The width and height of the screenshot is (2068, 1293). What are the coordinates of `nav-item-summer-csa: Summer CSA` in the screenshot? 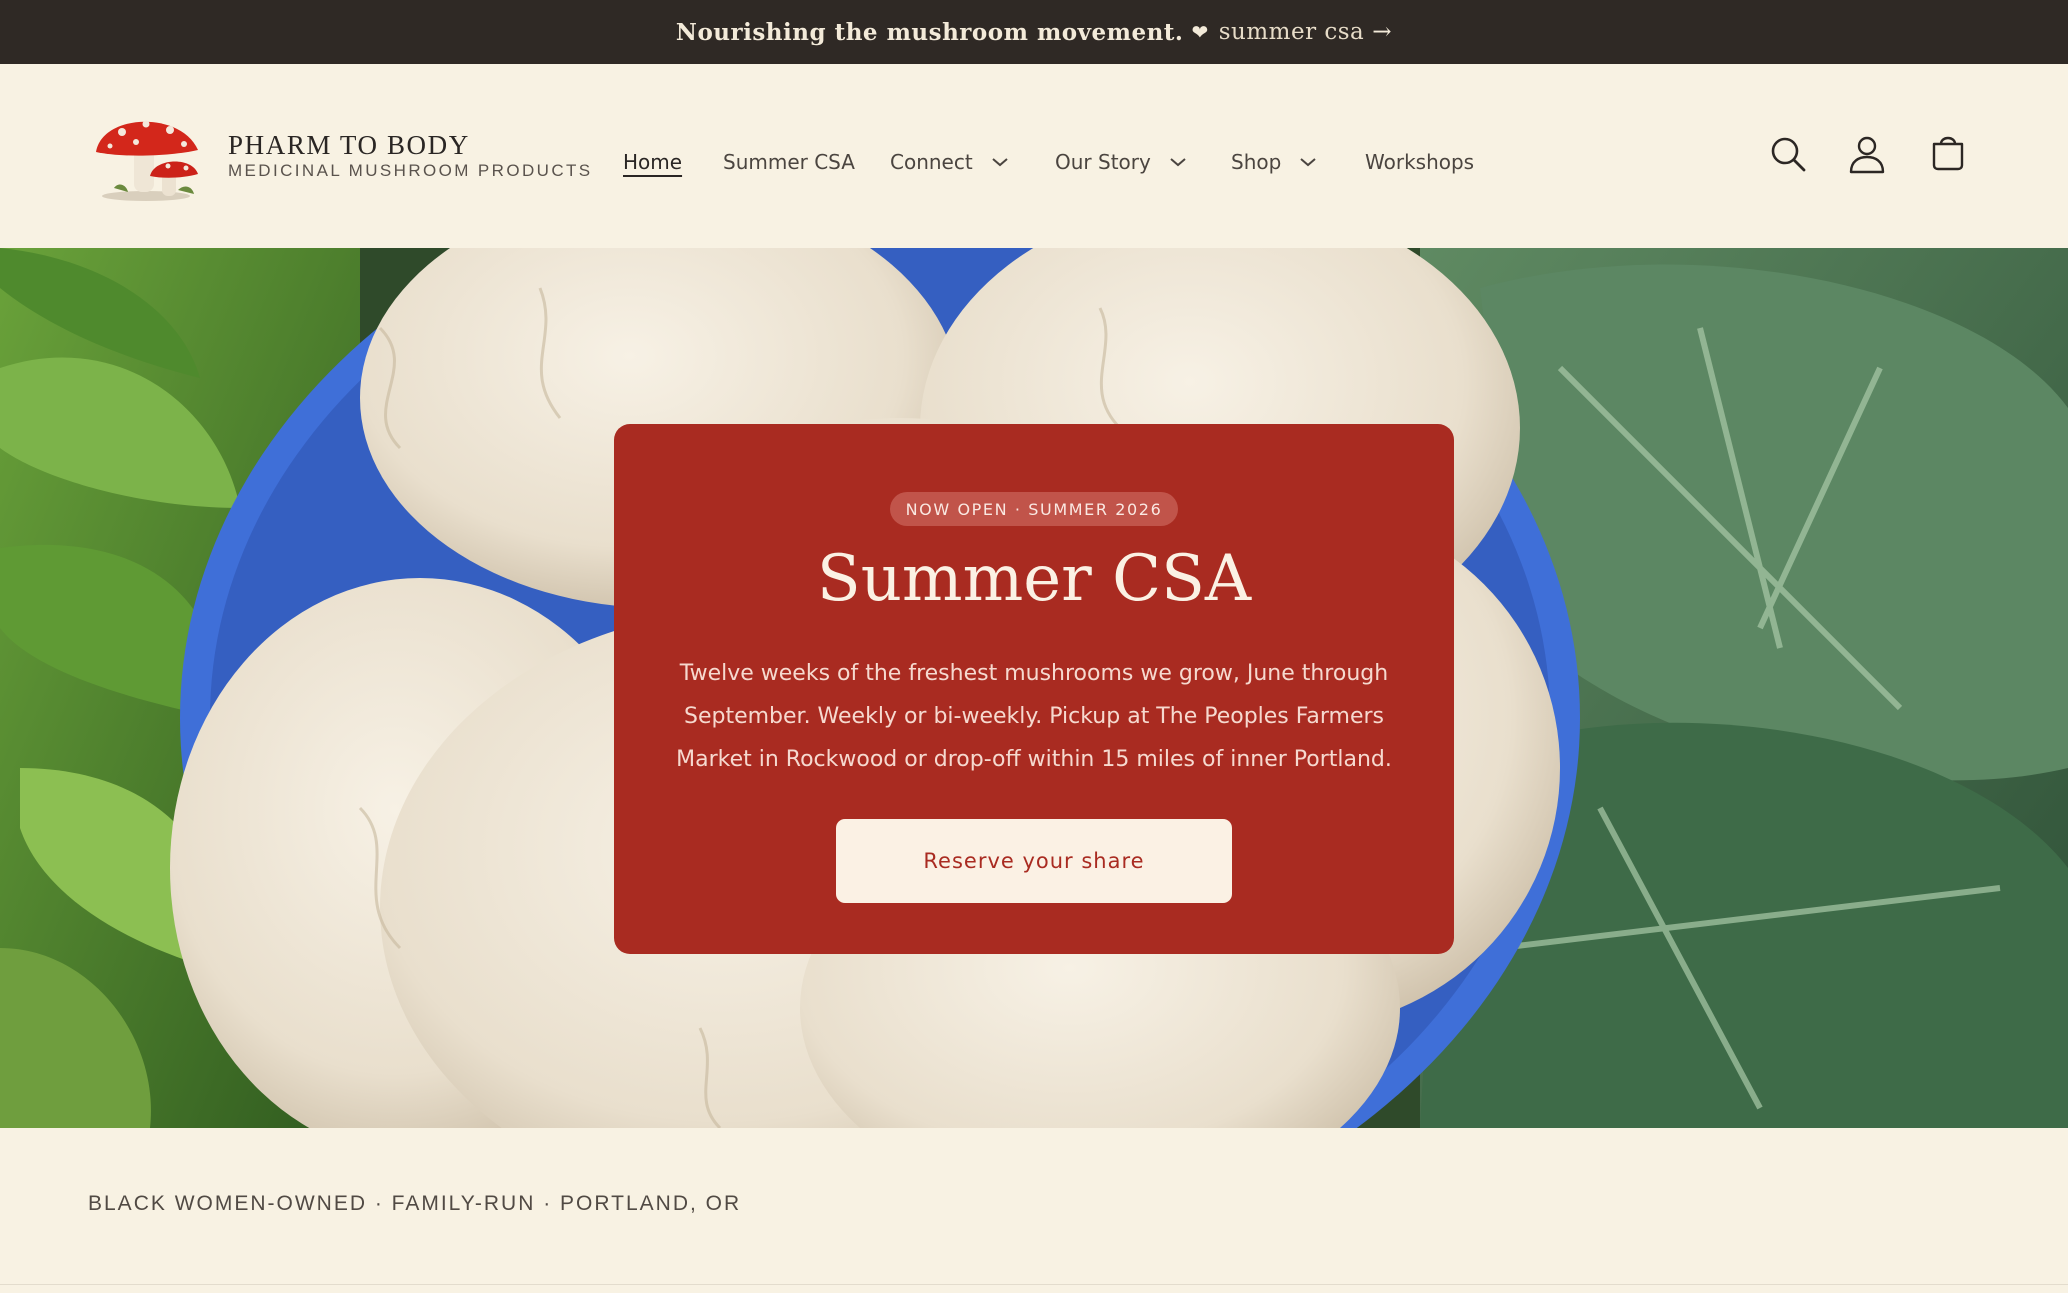 It's located at (789, 162).